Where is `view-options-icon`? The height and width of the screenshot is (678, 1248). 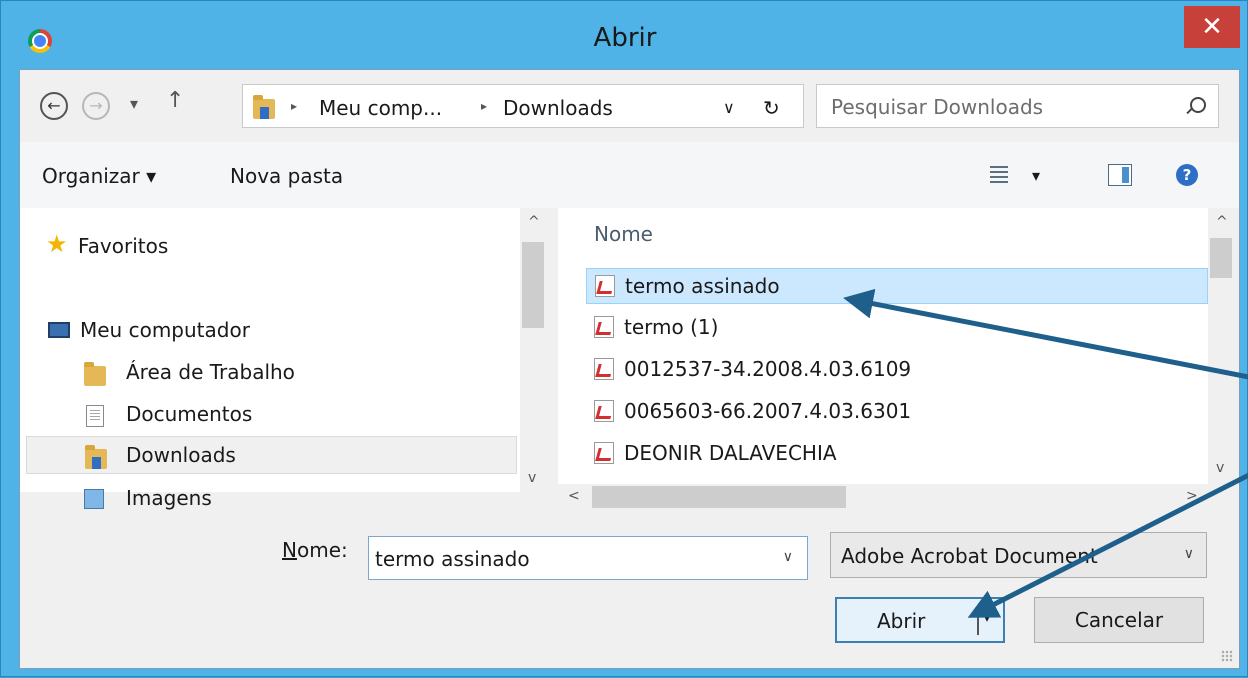
view-options-icon is located at coordinates (999, 175).